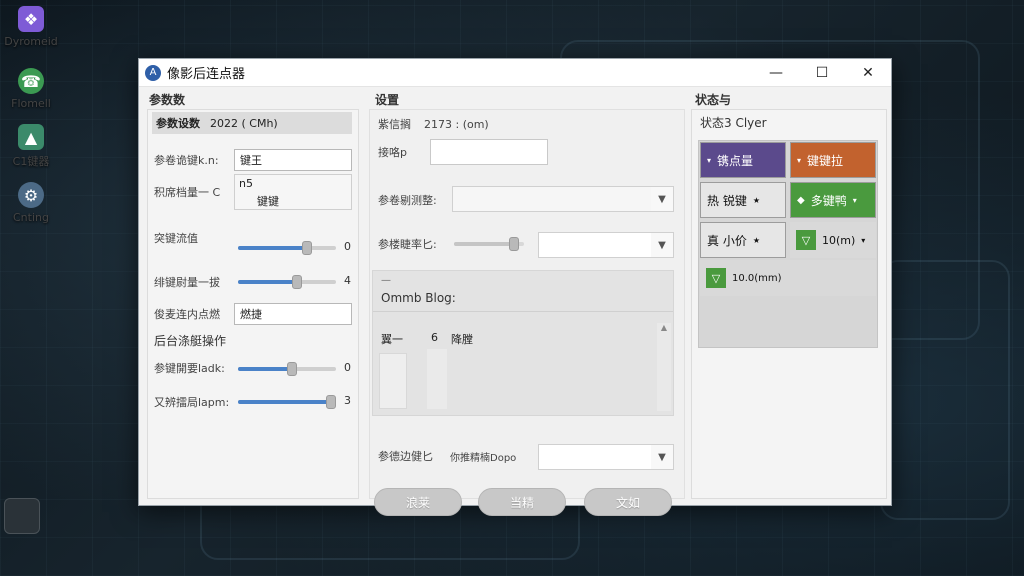  Describe the element at coordinates (293, 314) in the screenshot. I see `field3-input: 燃捷` at that location.